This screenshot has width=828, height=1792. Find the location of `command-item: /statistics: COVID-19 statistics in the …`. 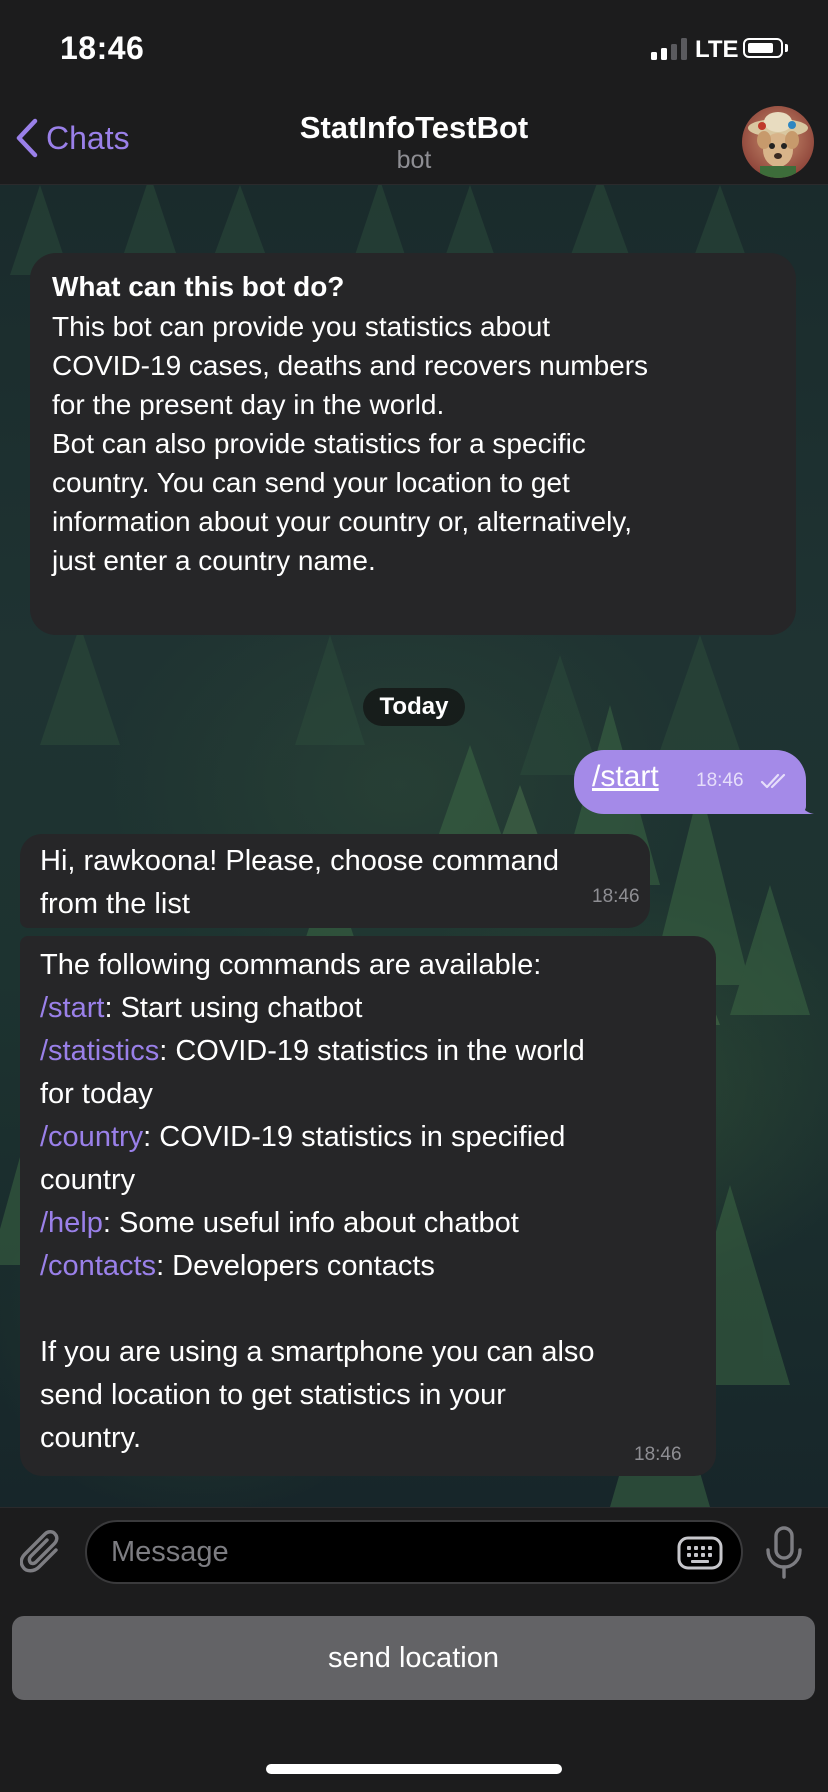

command-item: /statistics: COVID-19 statistics in the … is located at coordinates (368, 1073).